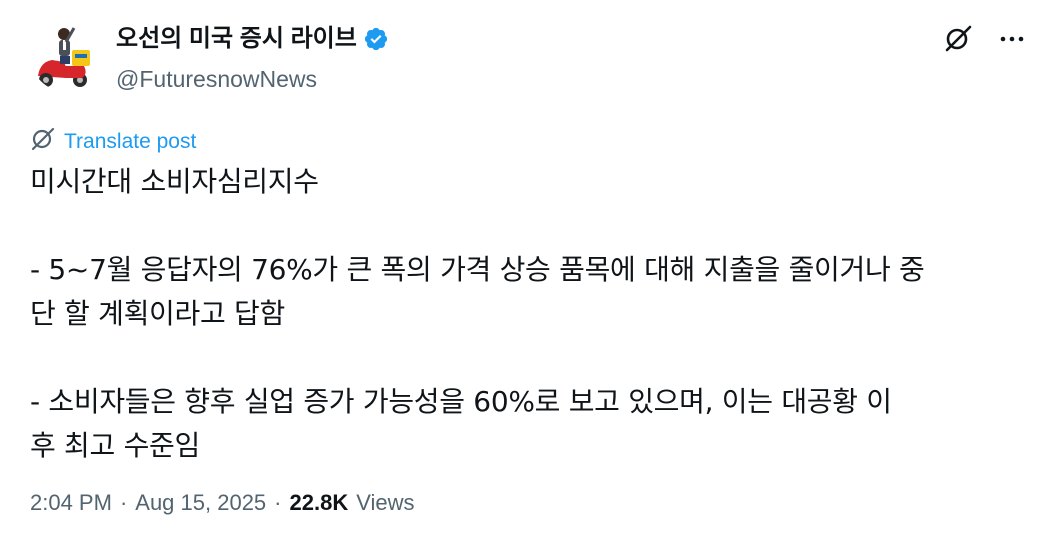 The image size is (1057, 534). I want to click on avatar, so click(67, 55).